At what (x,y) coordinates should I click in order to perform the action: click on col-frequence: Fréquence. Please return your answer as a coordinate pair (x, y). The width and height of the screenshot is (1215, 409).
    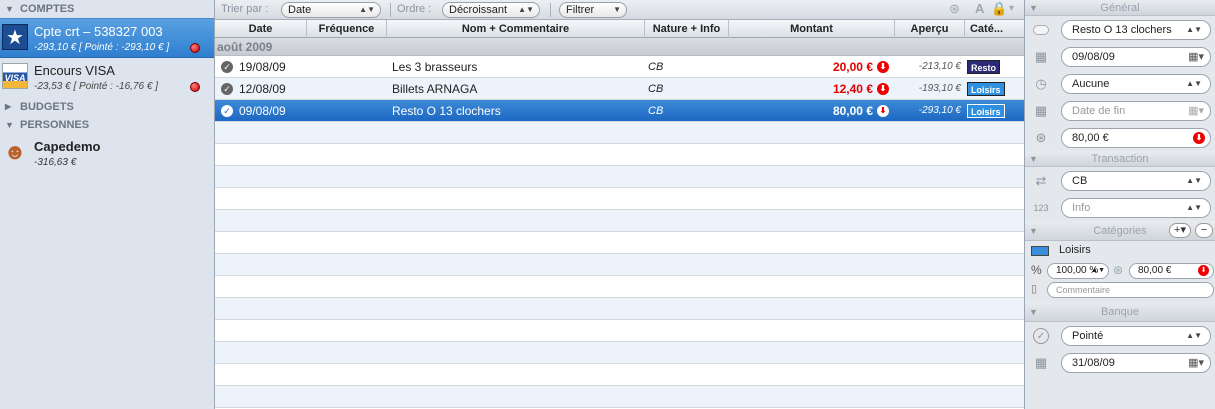
    Looking at the image, I should click on (347, 29).